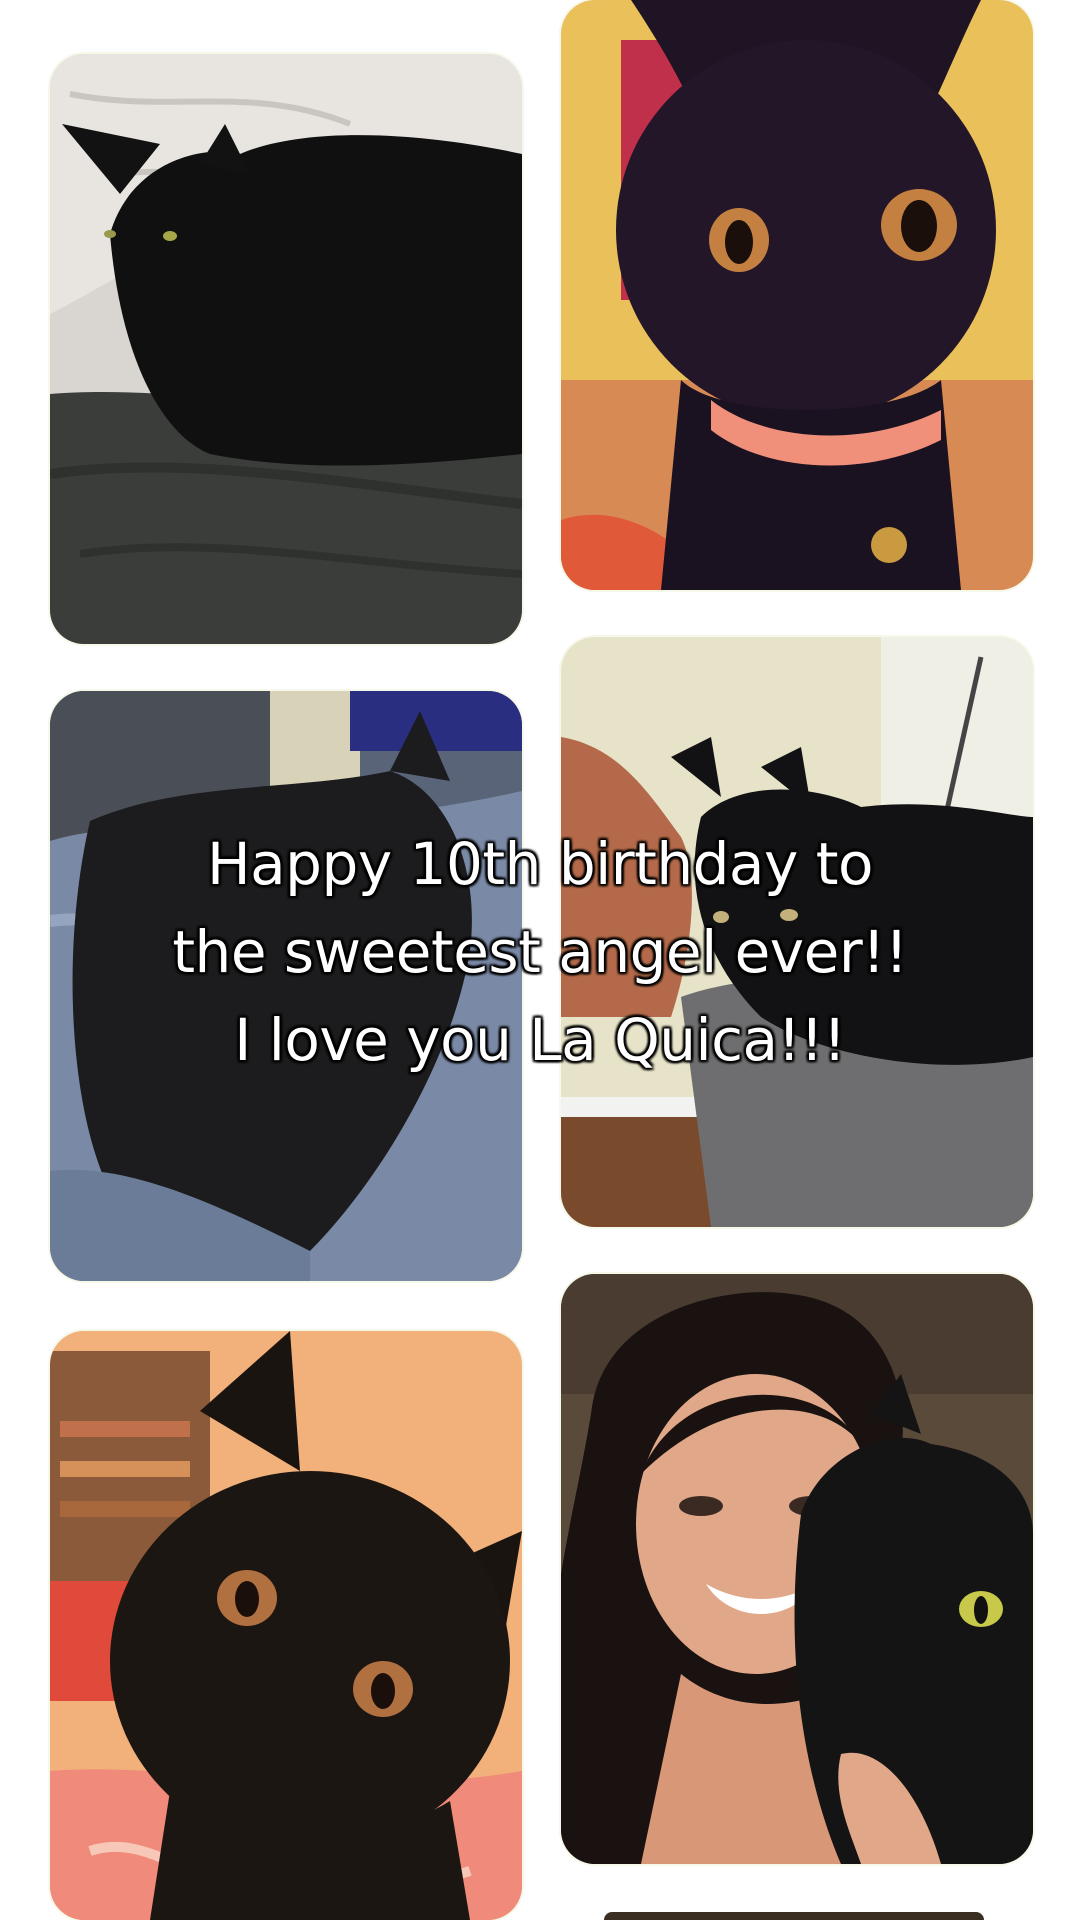 The height and width of the screenshot is (1920, 1080). Describe the element at coordinates (797, 1569) in the screenshot. I see `photo-woman-with-cat` at that location.